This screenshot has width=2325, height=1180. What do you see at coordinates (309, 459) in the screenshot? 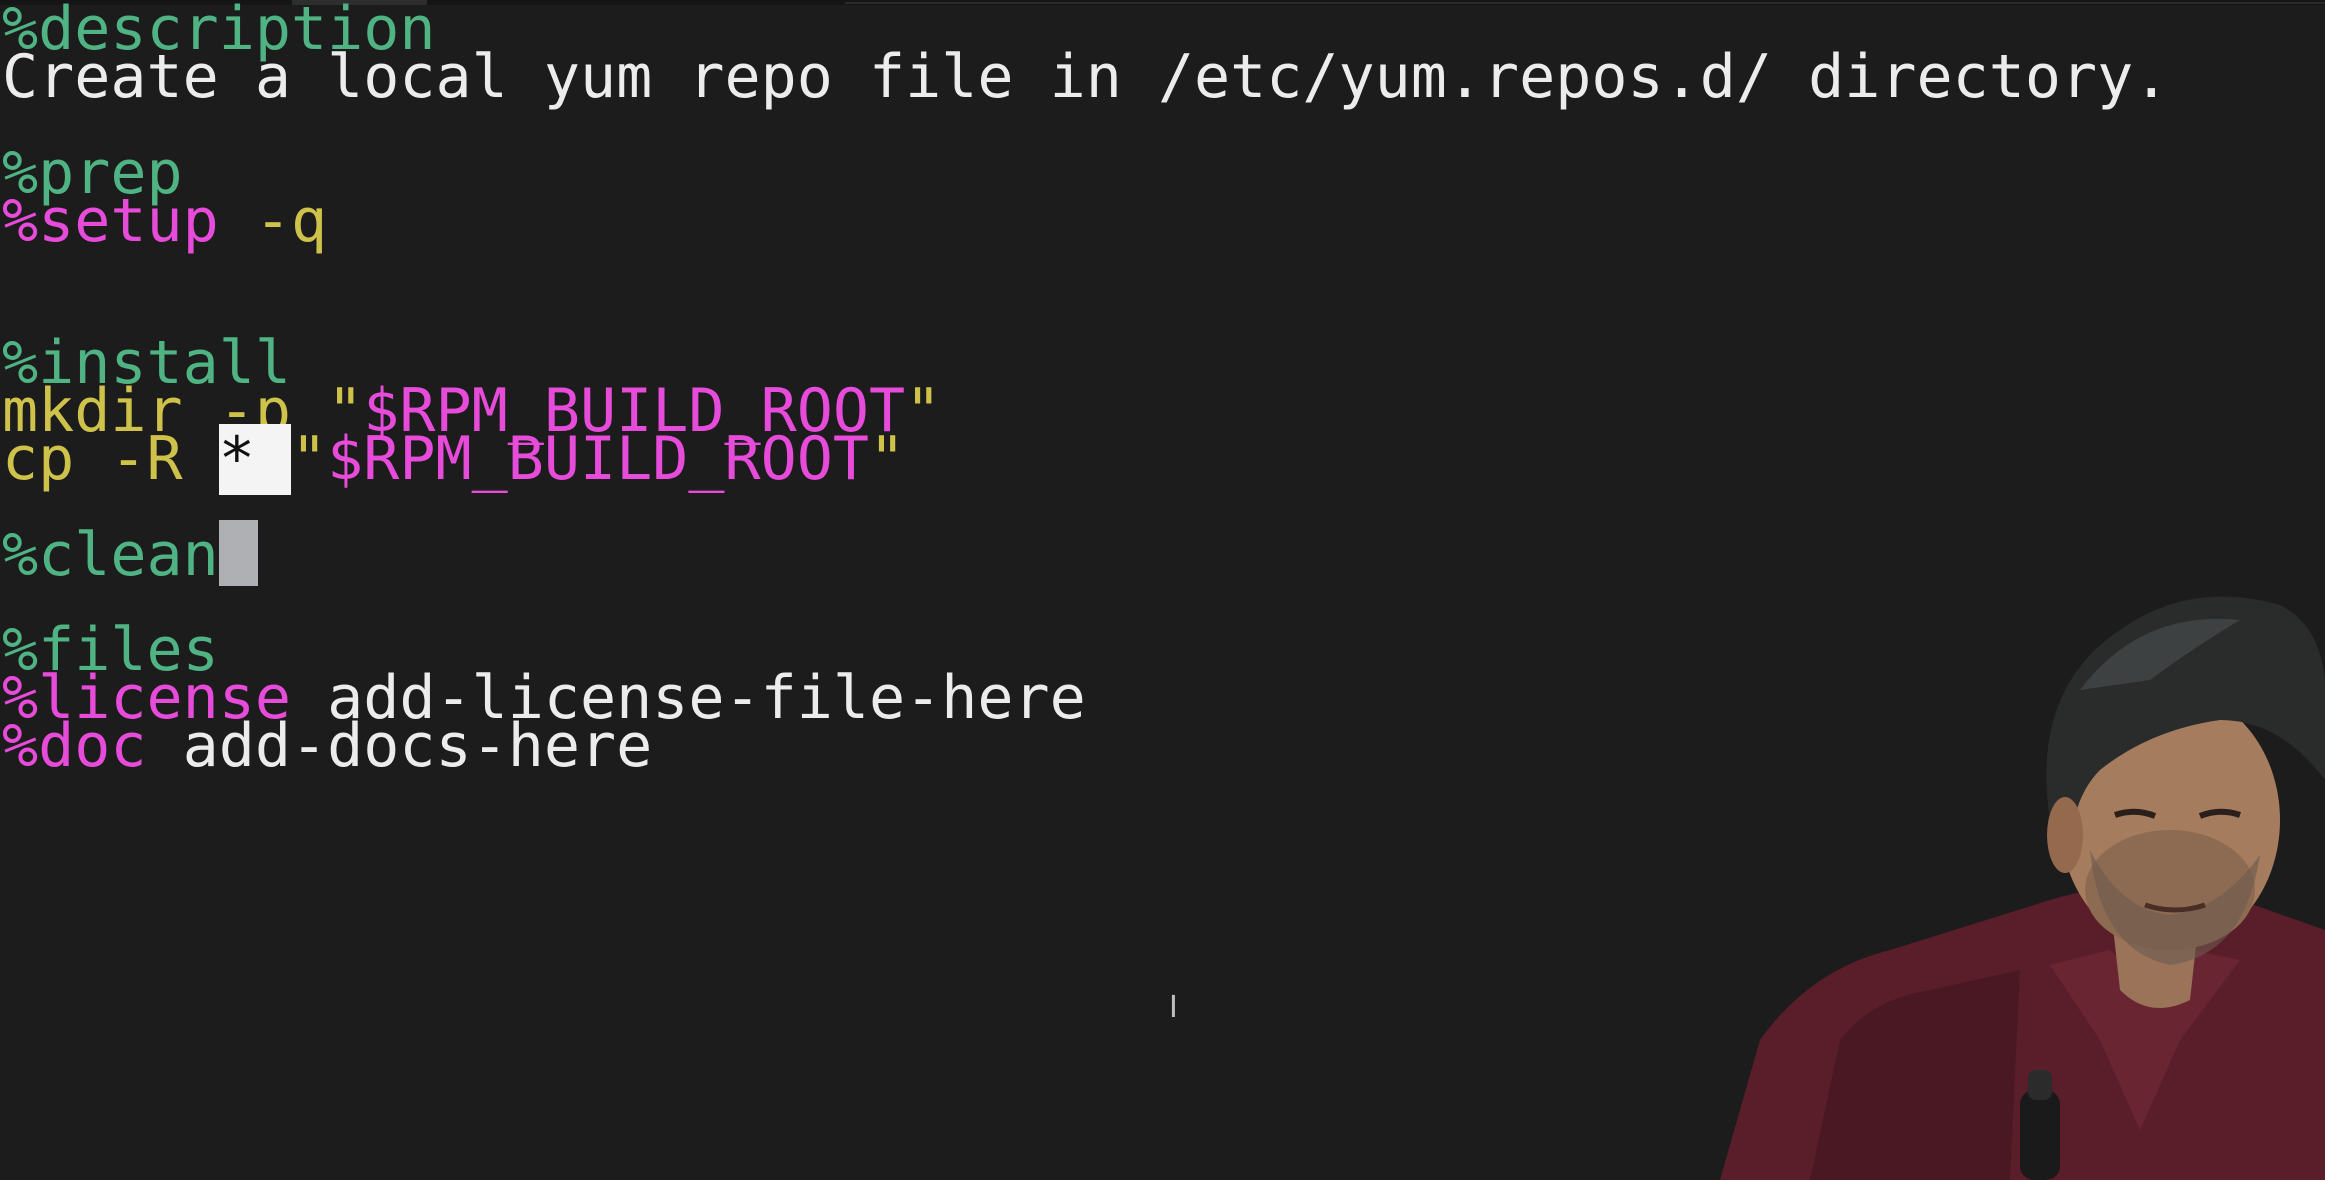
I see `cp-quote-open: "` at bounding box center [309, 459].